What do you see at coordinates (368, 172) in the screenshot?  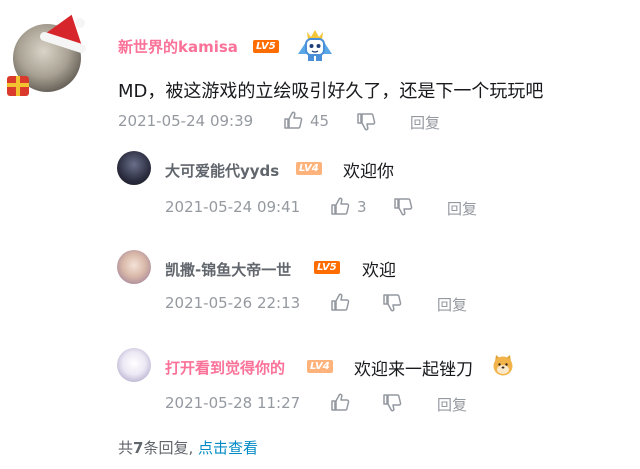 I see `reply-text: 欢迎你` at bounding box center [368, 172].